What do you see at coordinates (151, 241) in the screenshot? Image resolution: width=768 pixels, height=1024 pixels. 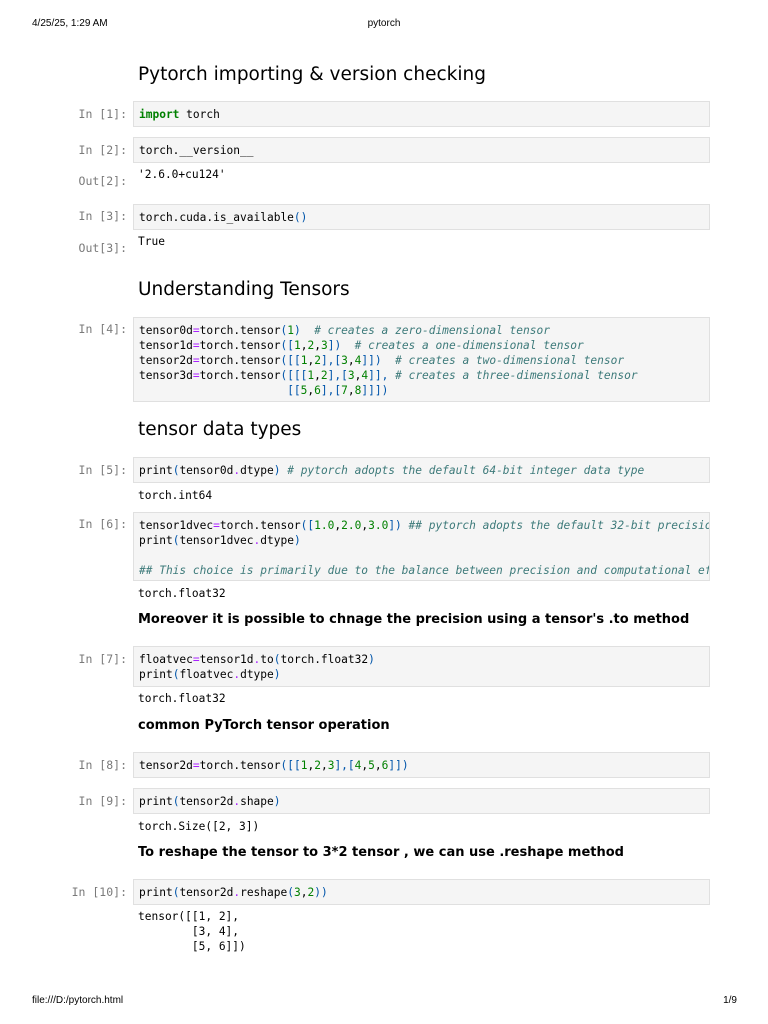 I see `cell-output: True` at bounding box center [151, 241].